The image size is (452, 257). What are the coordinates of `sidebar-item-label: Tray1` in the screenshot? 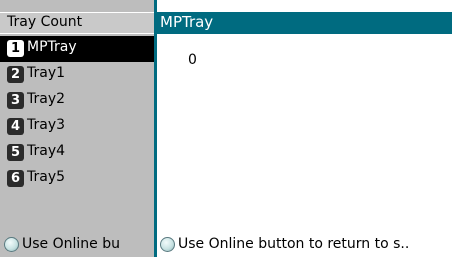 It's located at (46, 73).